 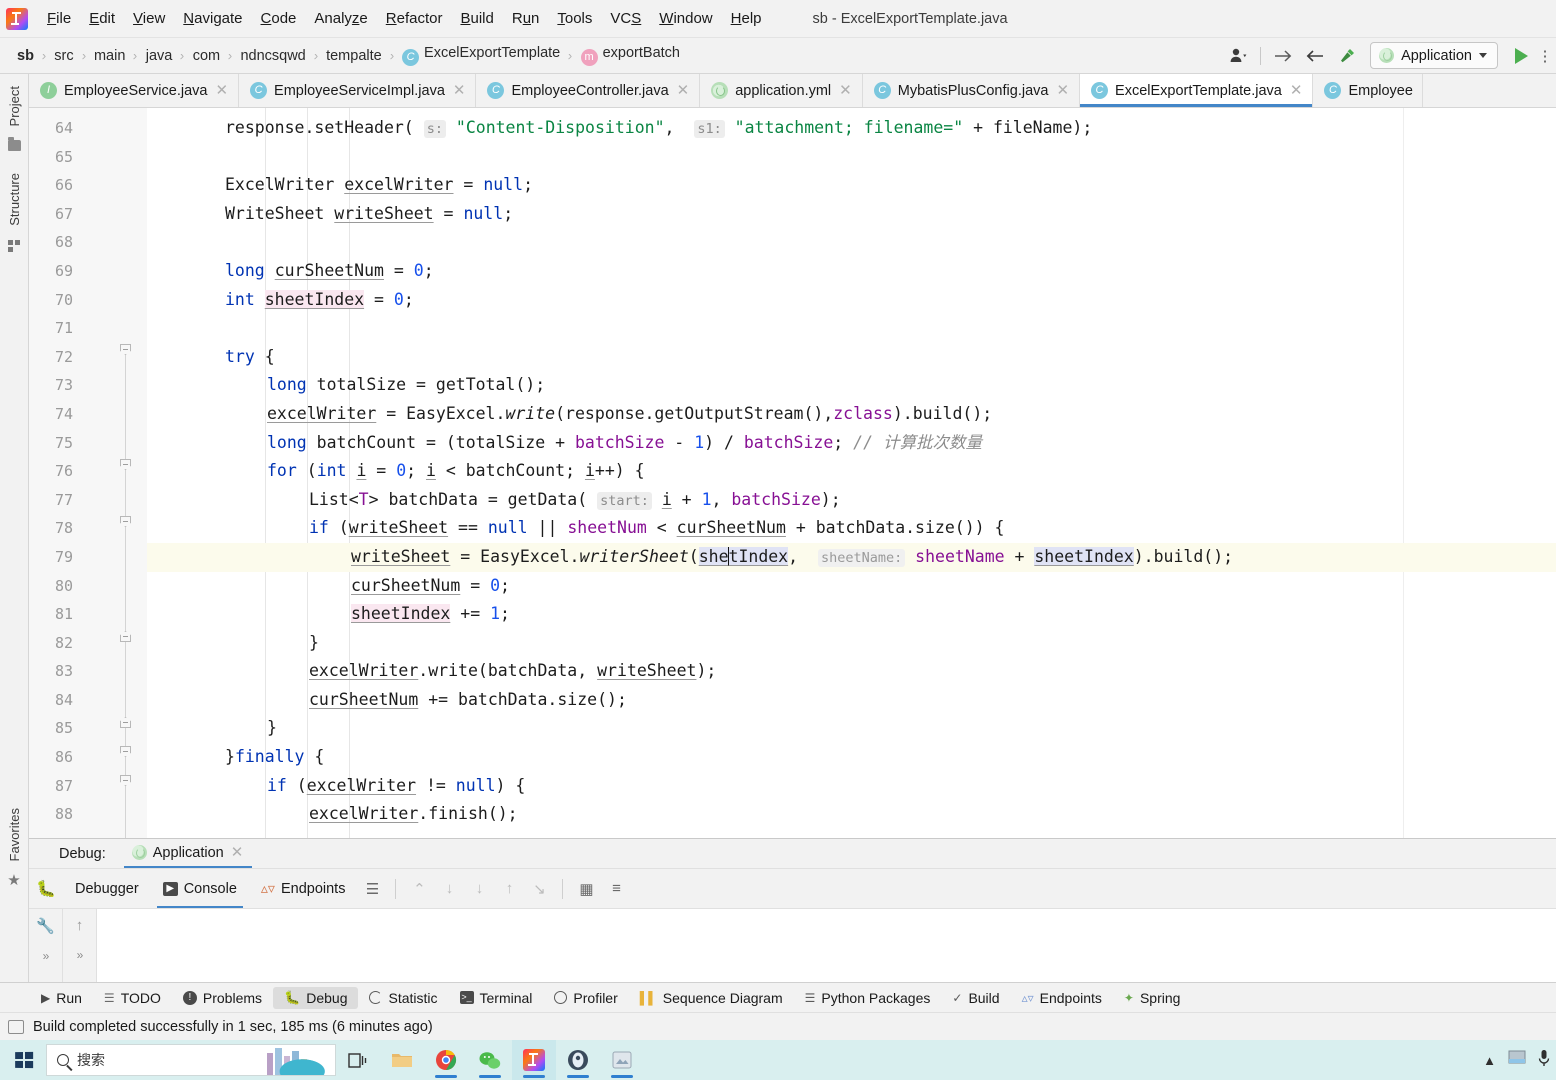 I want to click on bottom-tab-spring: ✦ Spring, so click(x=1152, y=998).